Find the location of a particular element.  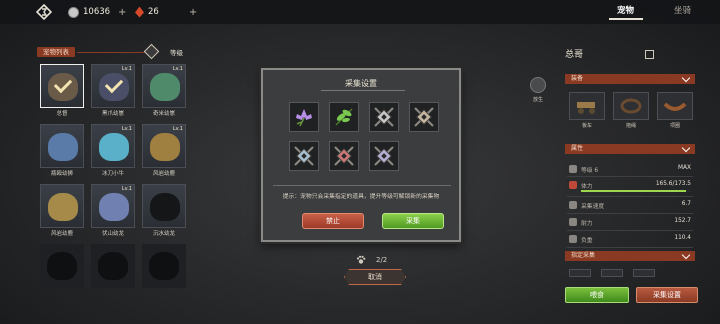

pet-slot: Lv.1 黑爪幼崽 is located at coordinates (113, 90).